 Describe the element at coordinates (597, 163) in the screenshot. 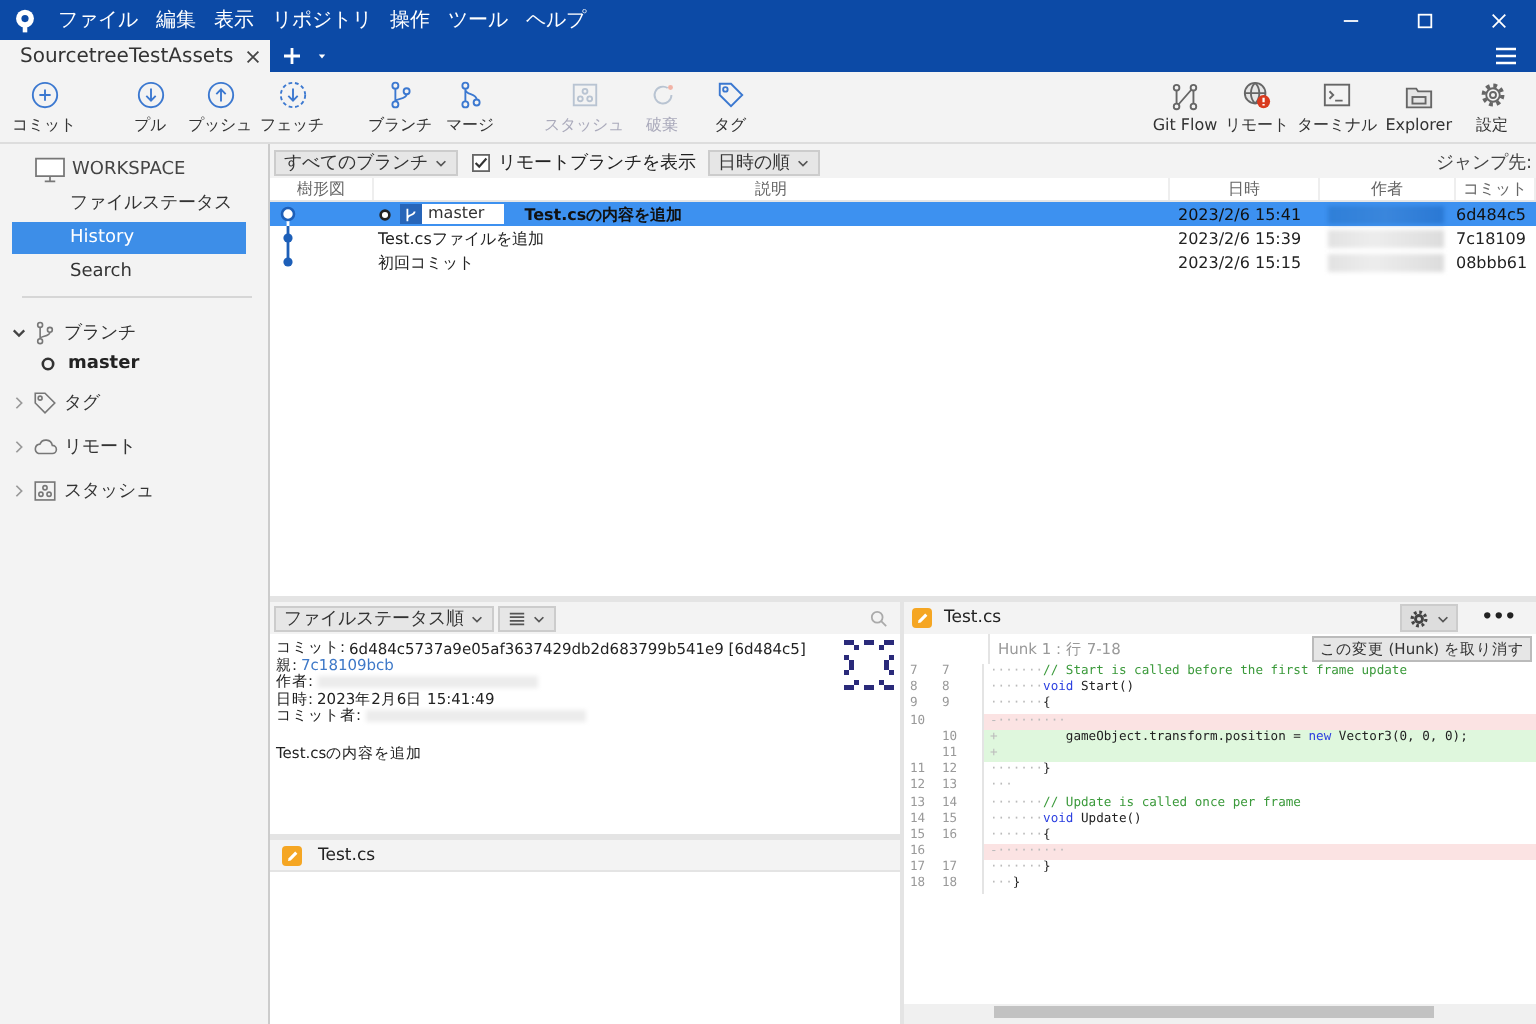

I see `checkbox-label: リモートブランチを表示` at that location.